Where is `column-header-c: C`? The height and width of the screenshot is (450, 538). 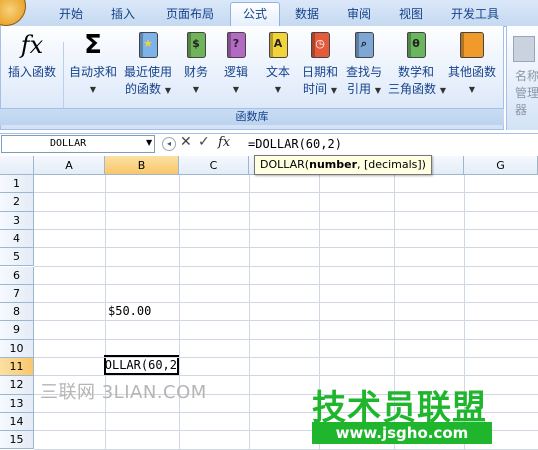
column-header-c: C is located at coordinates (214, 165).